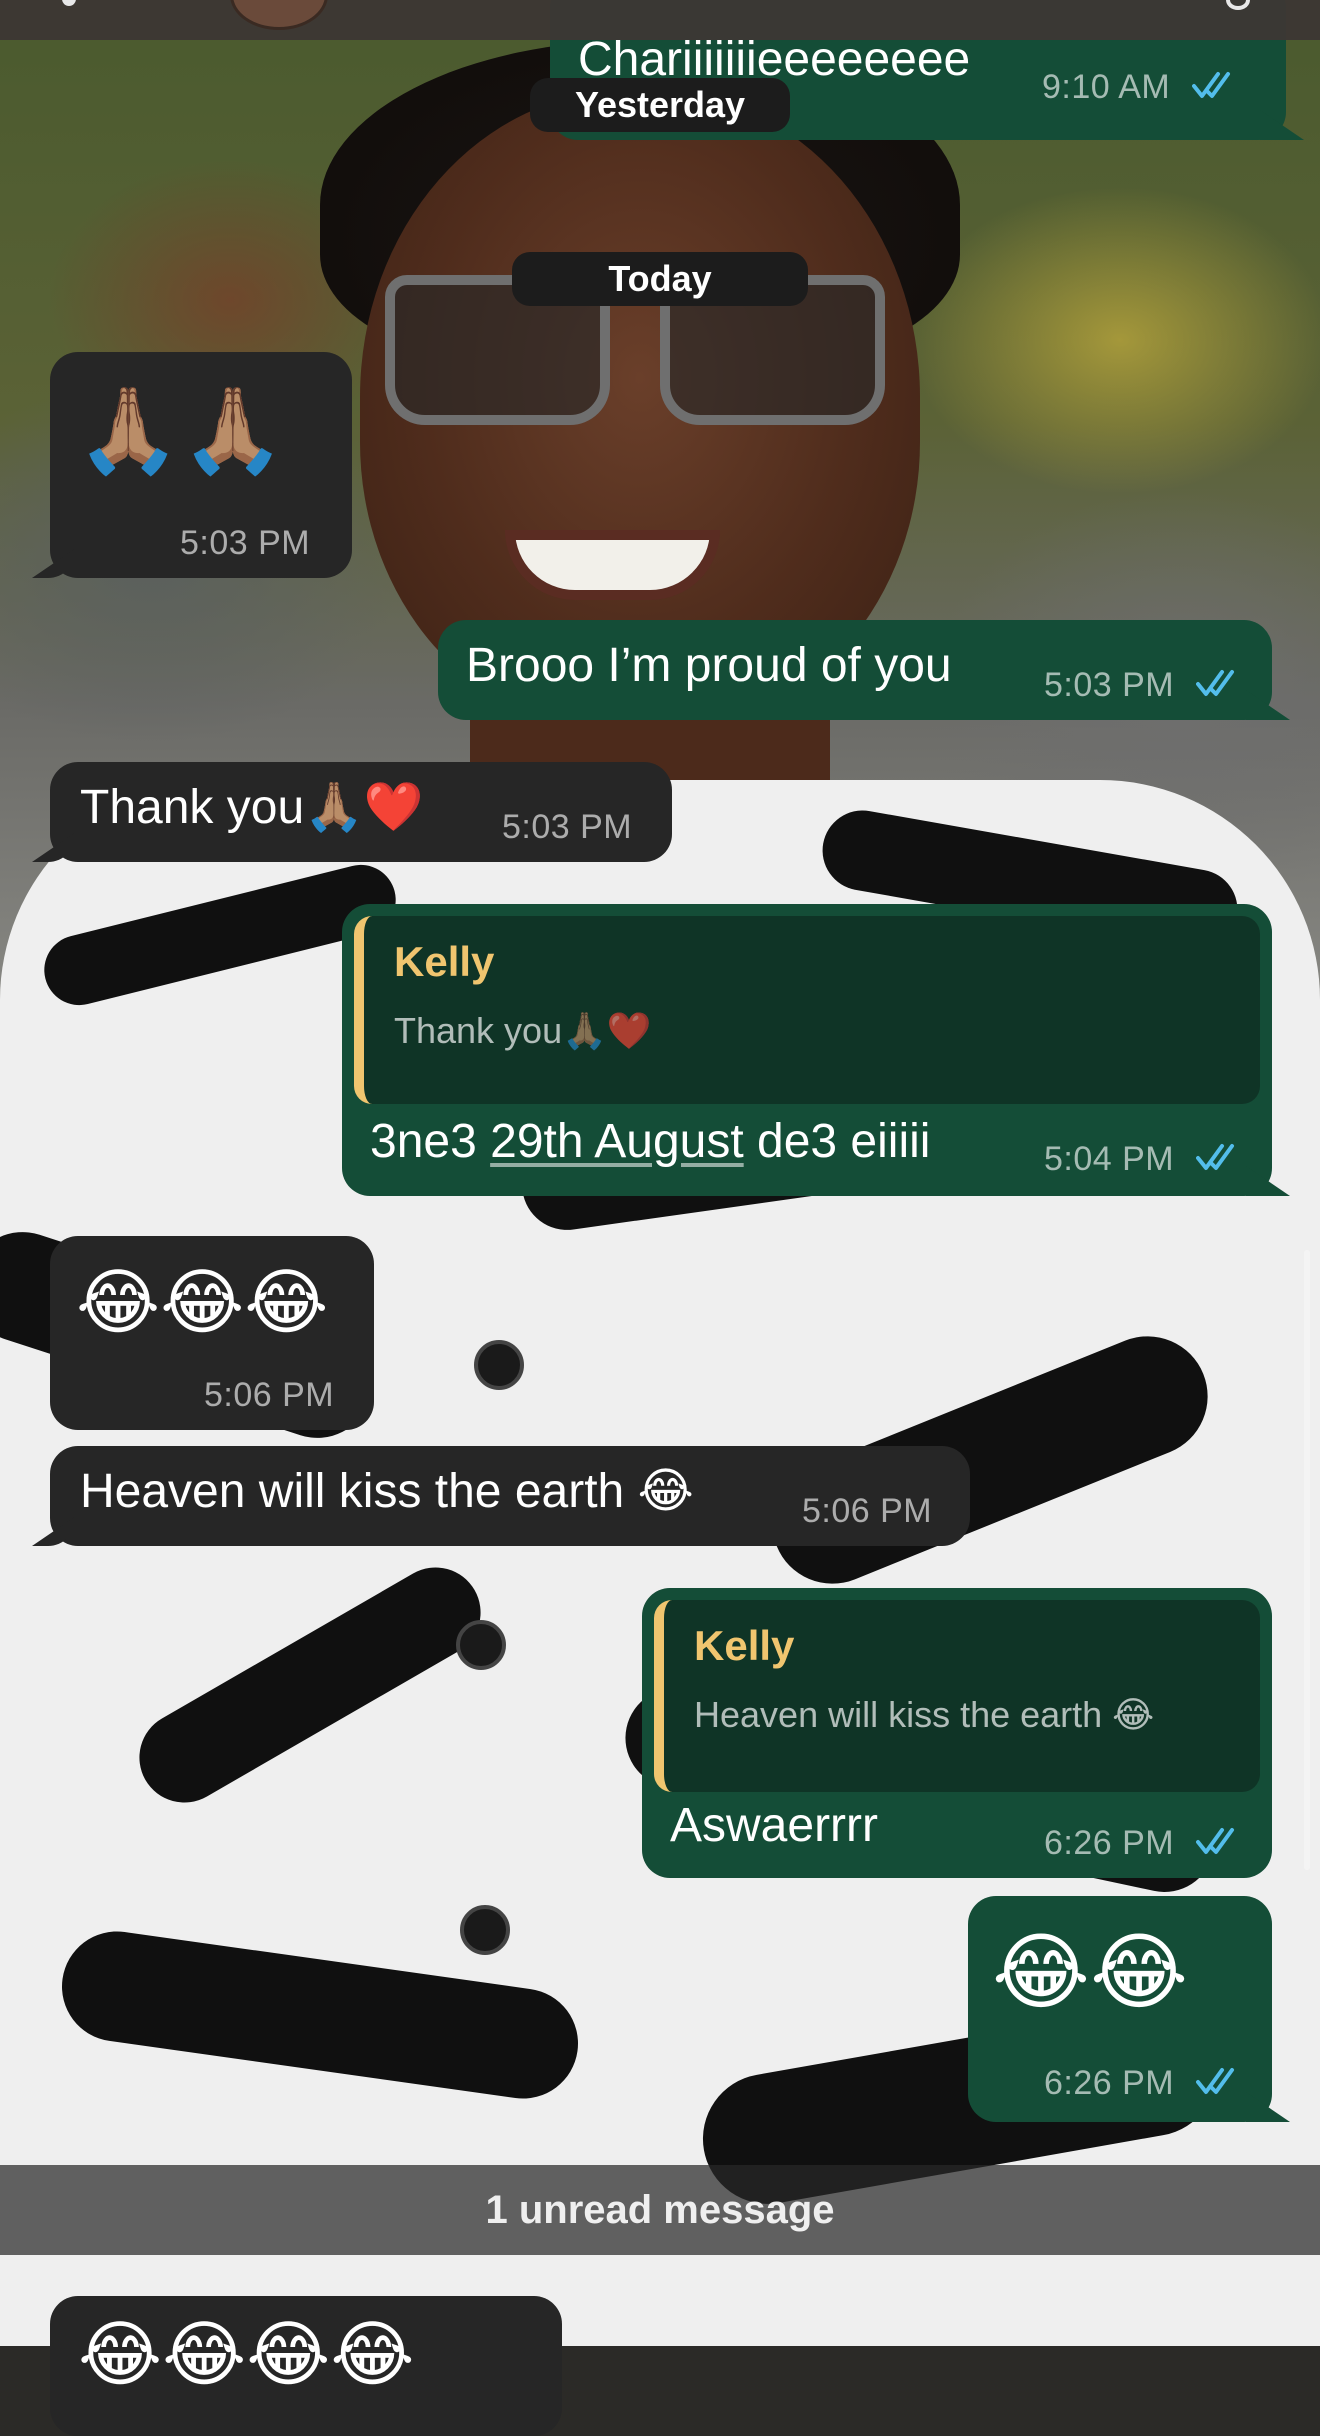  I want to click on date-separator-yesterday: Yesterday, so click(660, 105).